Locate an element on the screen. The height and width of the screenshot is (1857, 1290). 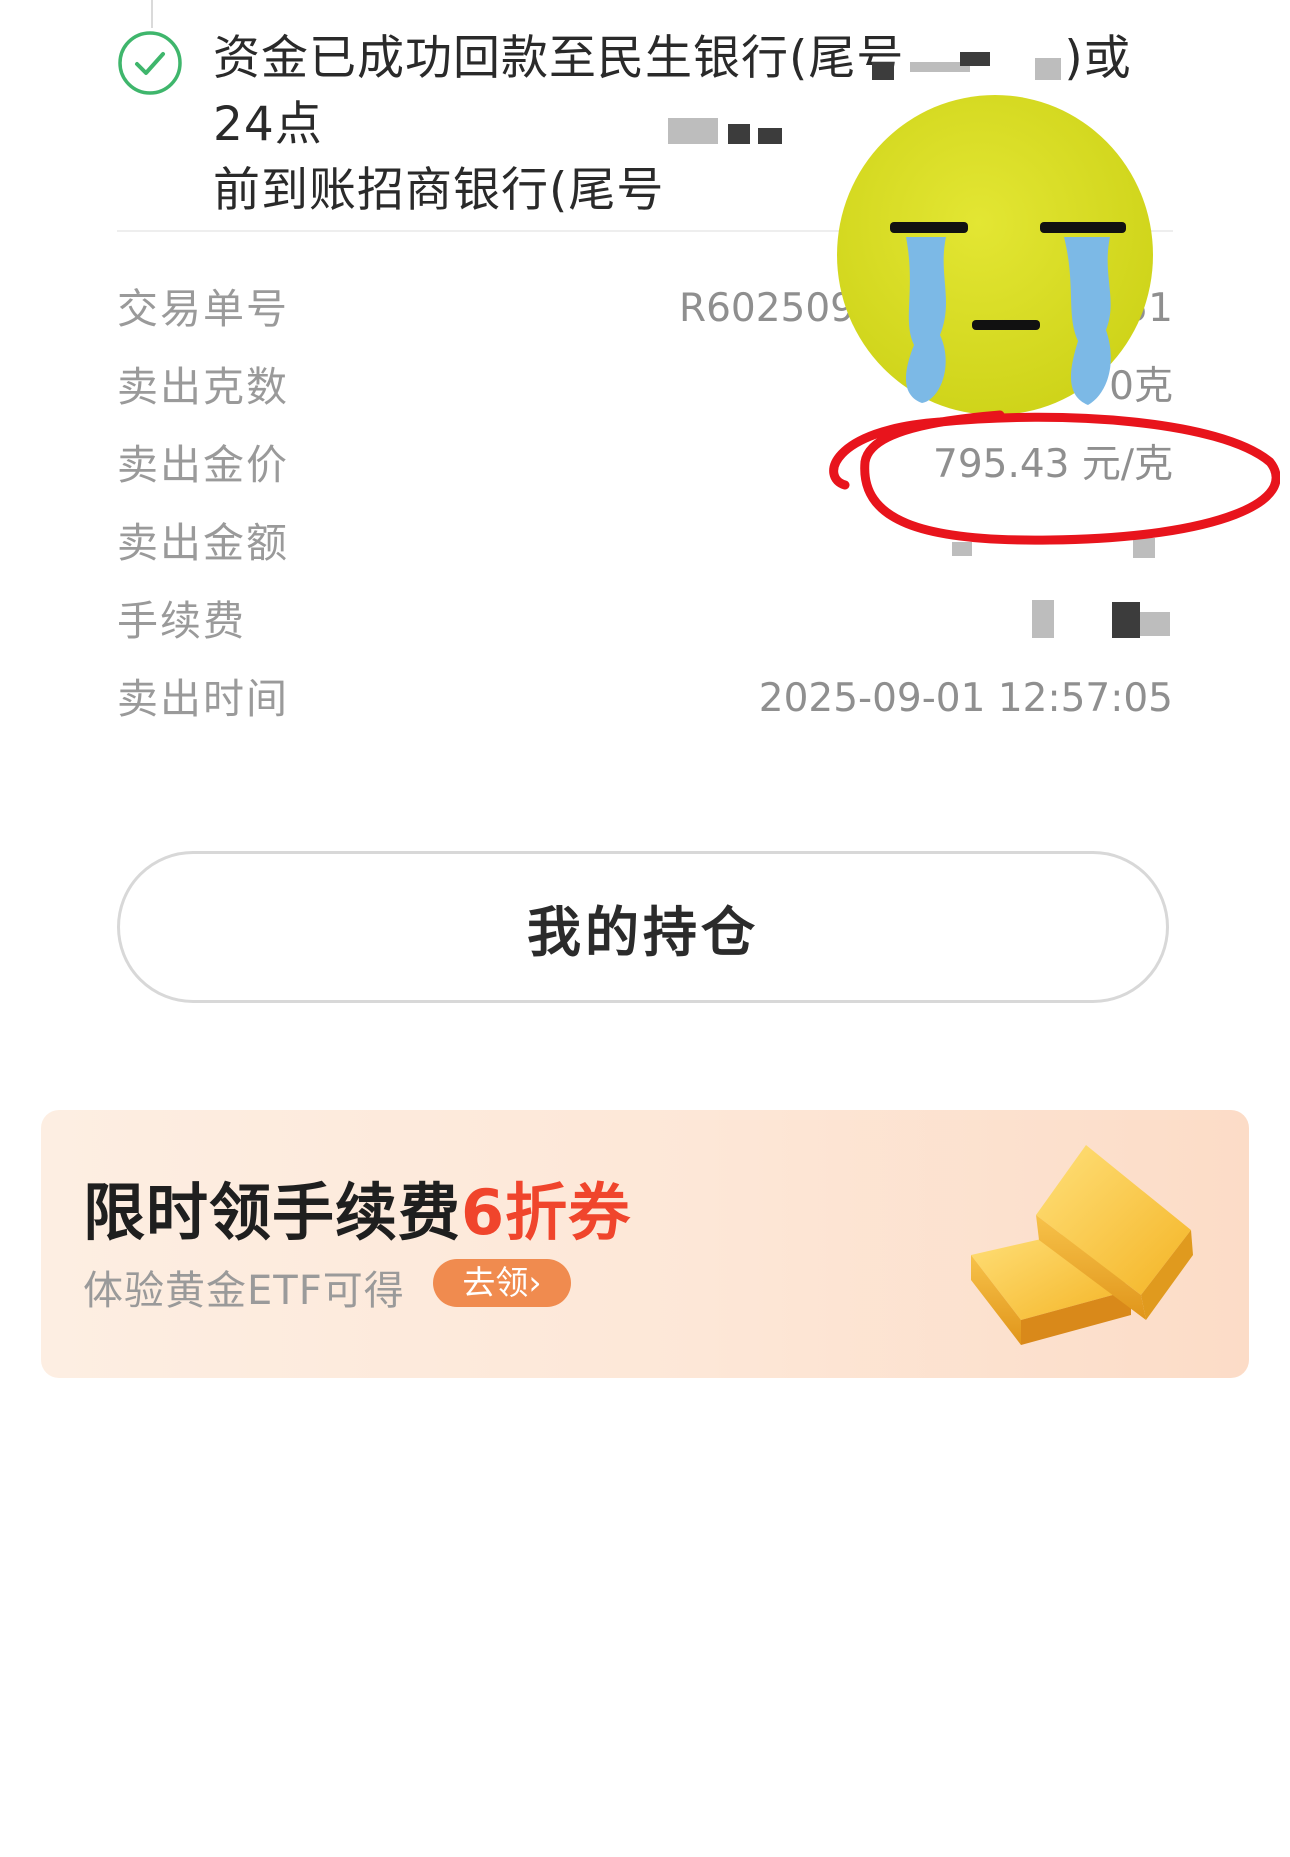
amount-label: 卖出金额 is located at coordinates (203, 543).